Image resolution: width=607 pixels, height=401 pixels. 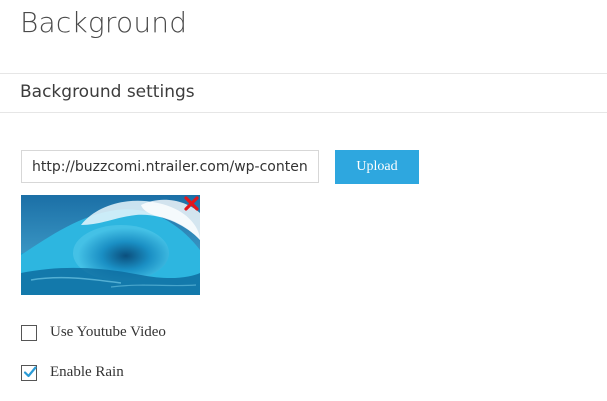 I want to click on youtube-video-label: Use Youtube Video, so click(x=108, y=332).